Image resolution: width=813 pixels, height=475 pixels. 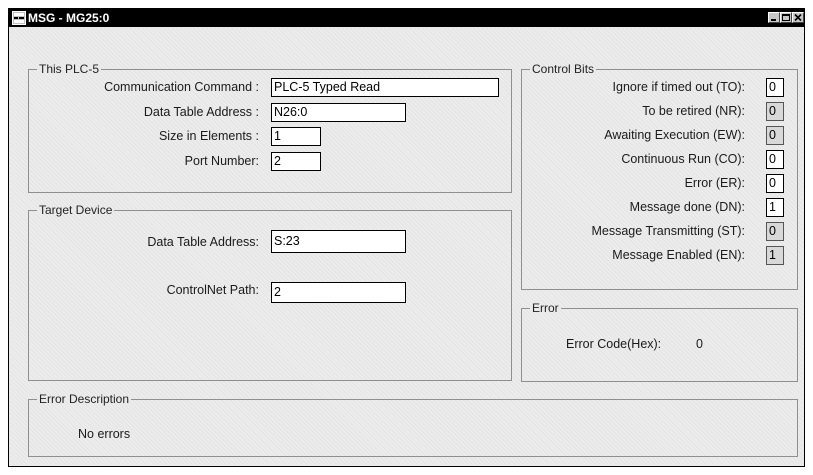 I want to click on error-legend: Error, so click(x=545, y=308).